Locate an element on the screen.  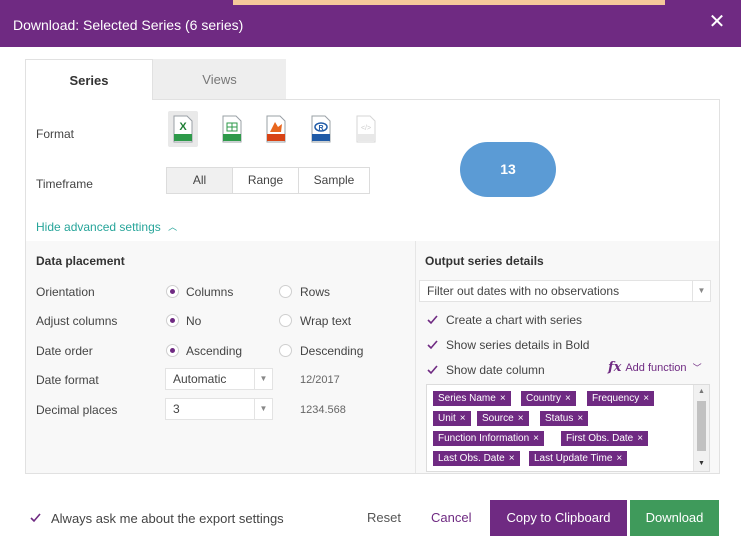
tab-series: Series is located at coordinates (89, 79).